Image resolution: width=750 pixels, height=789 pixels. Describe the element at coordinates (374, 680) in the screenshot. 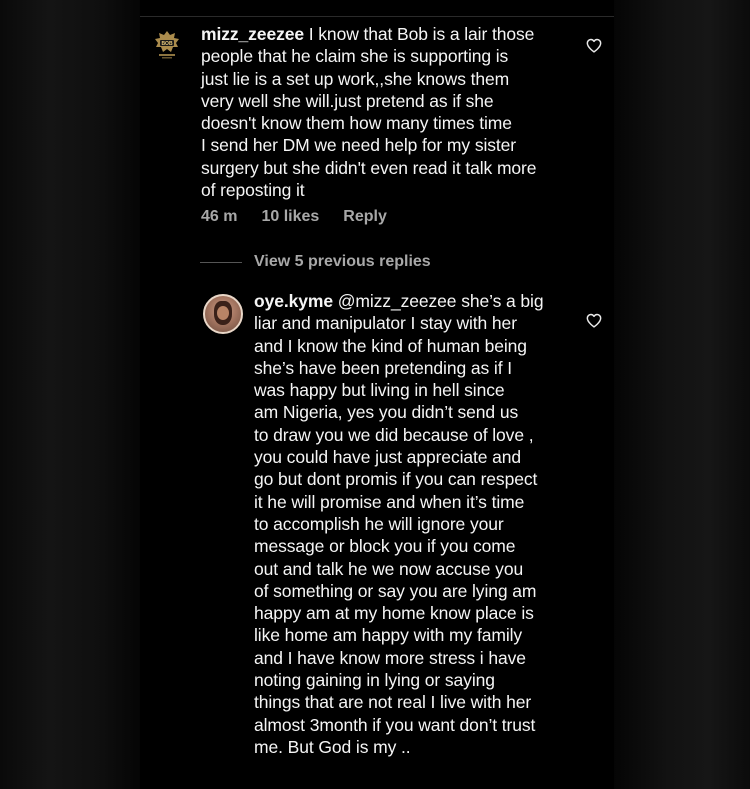

I see `comment-text-line: noting gaining in lying or saying` at that location.